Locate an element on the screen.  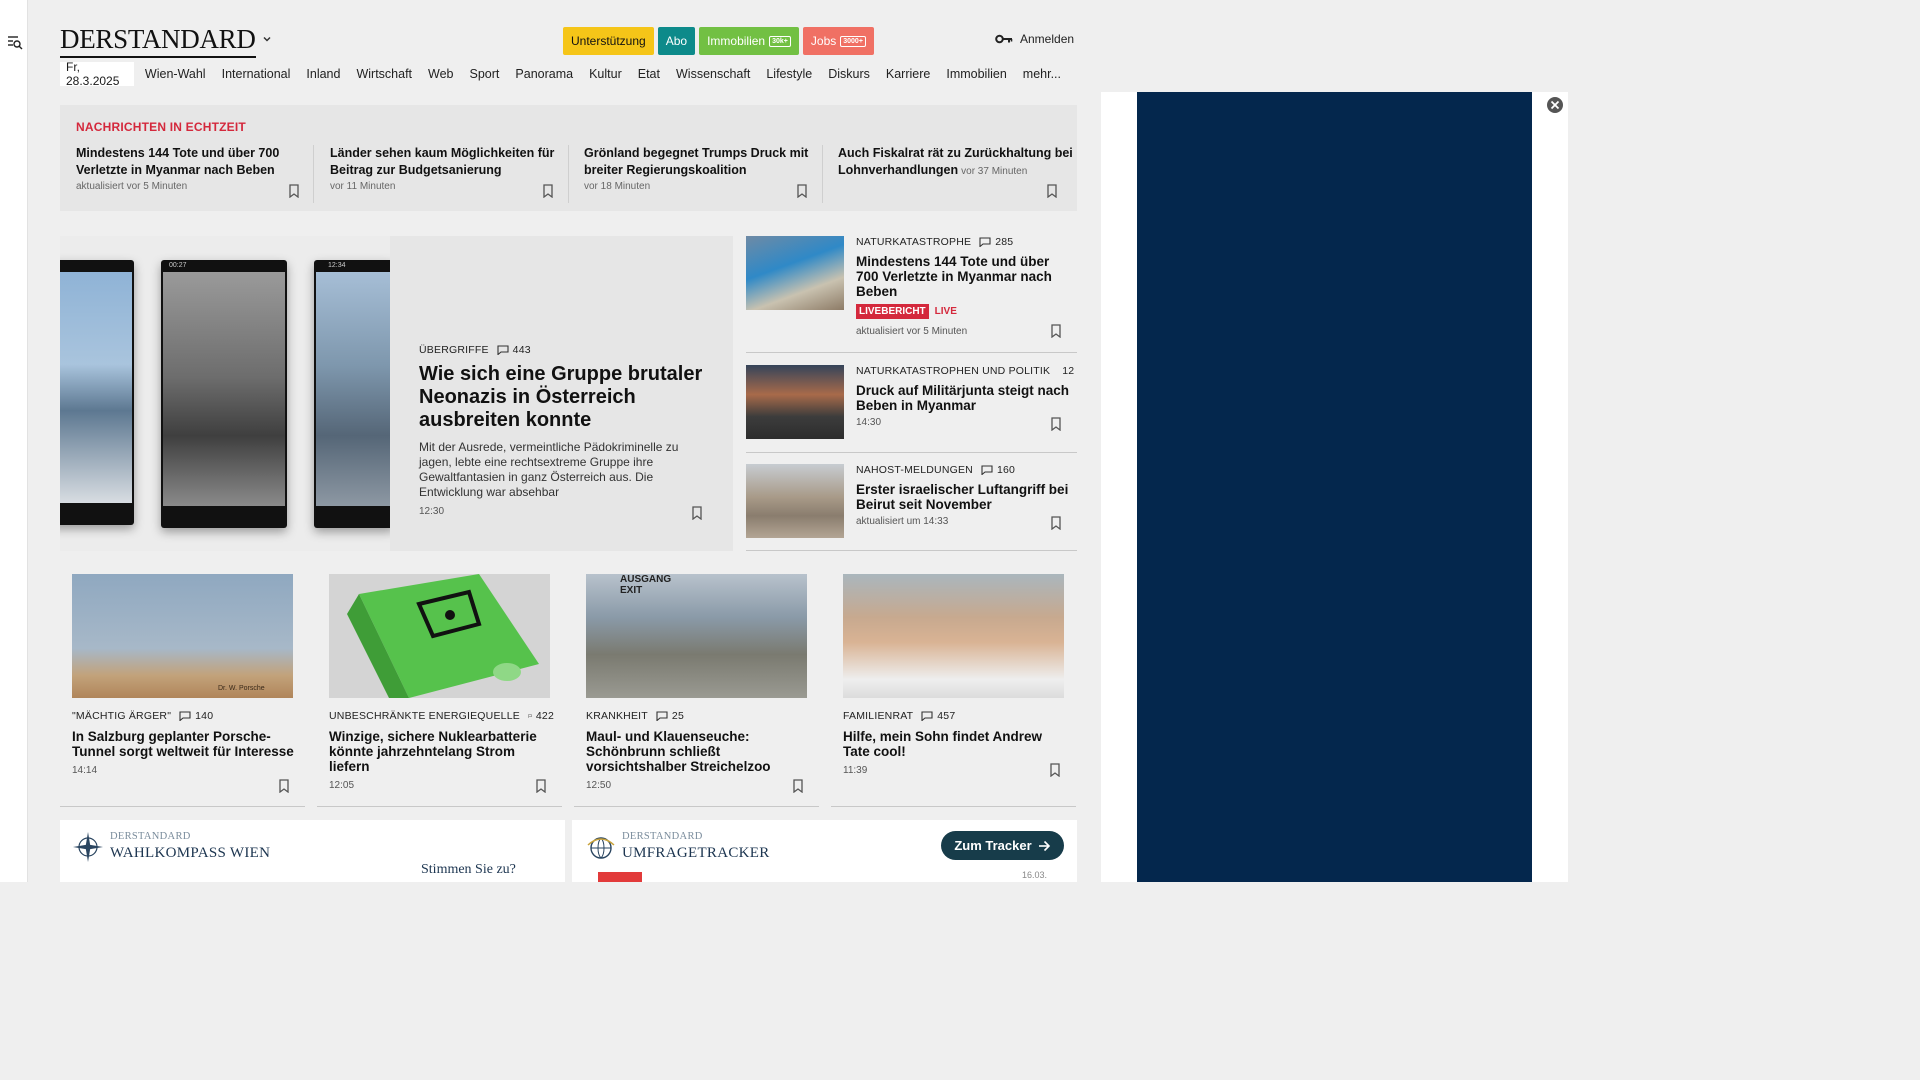
comment-count: 12 is located at coordinates (1068, 371).